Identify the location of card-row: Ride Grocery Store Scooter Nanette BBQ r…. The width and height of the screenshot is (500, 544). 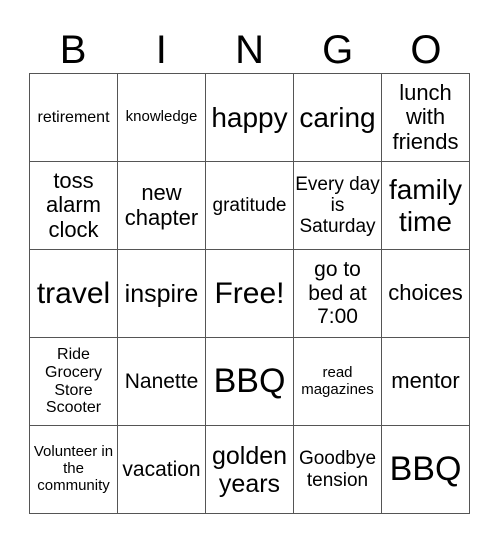
(249, 381).